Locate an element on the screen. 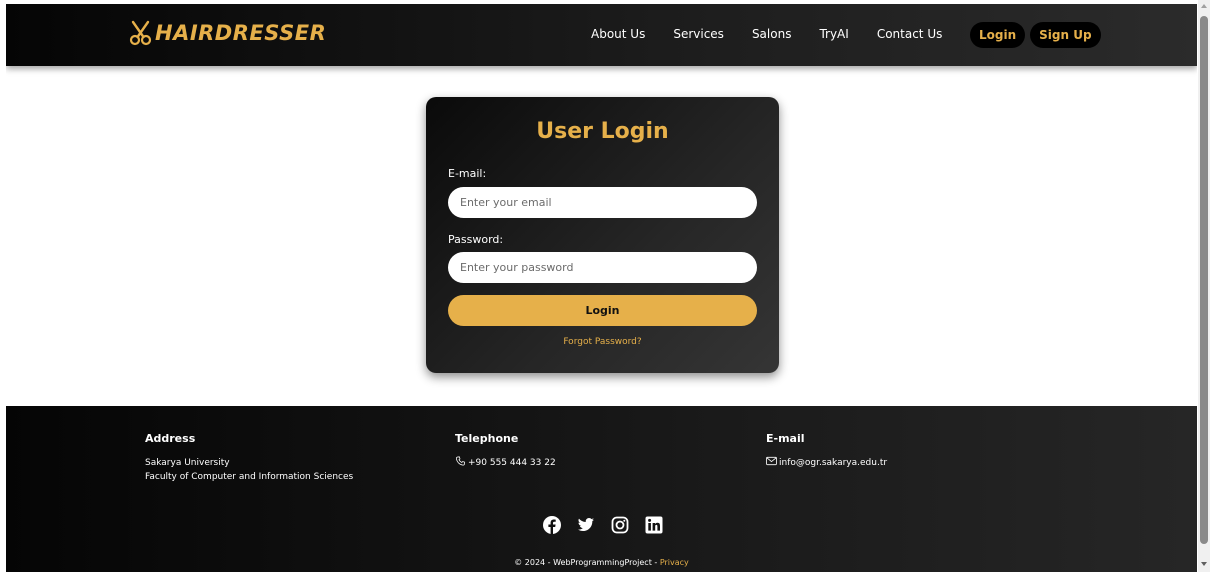  forgot-password-link: Forgot Password? is located at coordinates (602, 342).